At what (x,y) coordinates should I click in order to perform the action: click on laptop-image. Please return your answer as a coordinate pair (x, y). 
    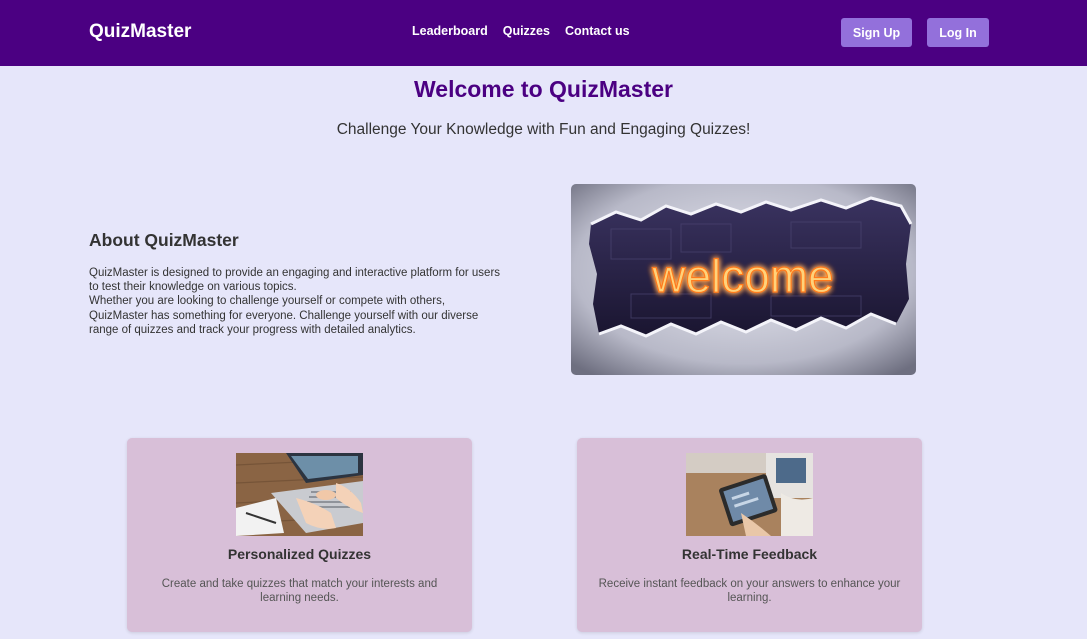
    Looking at the image, I should click on (299, 494).